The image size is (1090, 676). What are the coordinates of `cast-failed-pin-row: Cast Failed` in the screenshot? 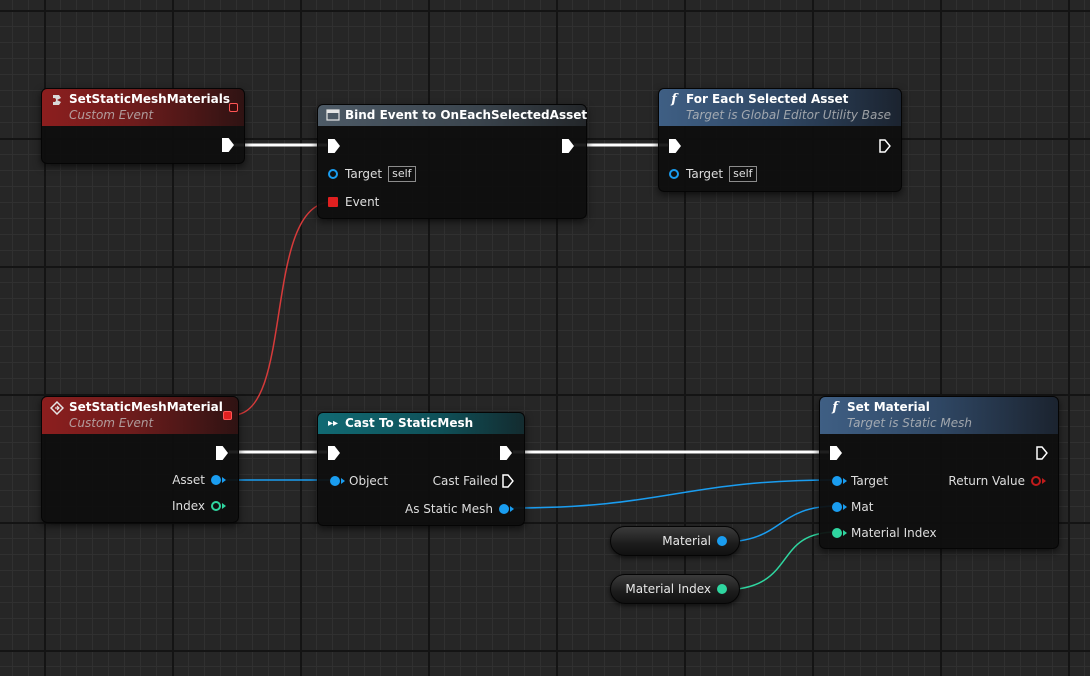 It's located at (473, 481).